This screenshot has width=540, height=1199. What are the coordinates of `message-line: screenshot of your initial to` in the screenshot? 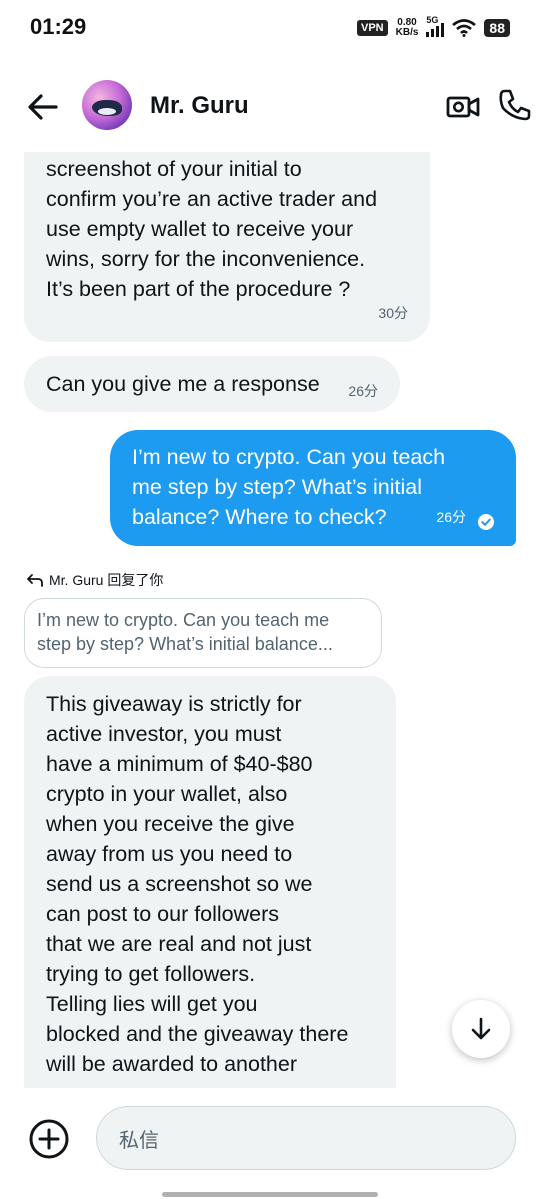 It's located at (174, 169).